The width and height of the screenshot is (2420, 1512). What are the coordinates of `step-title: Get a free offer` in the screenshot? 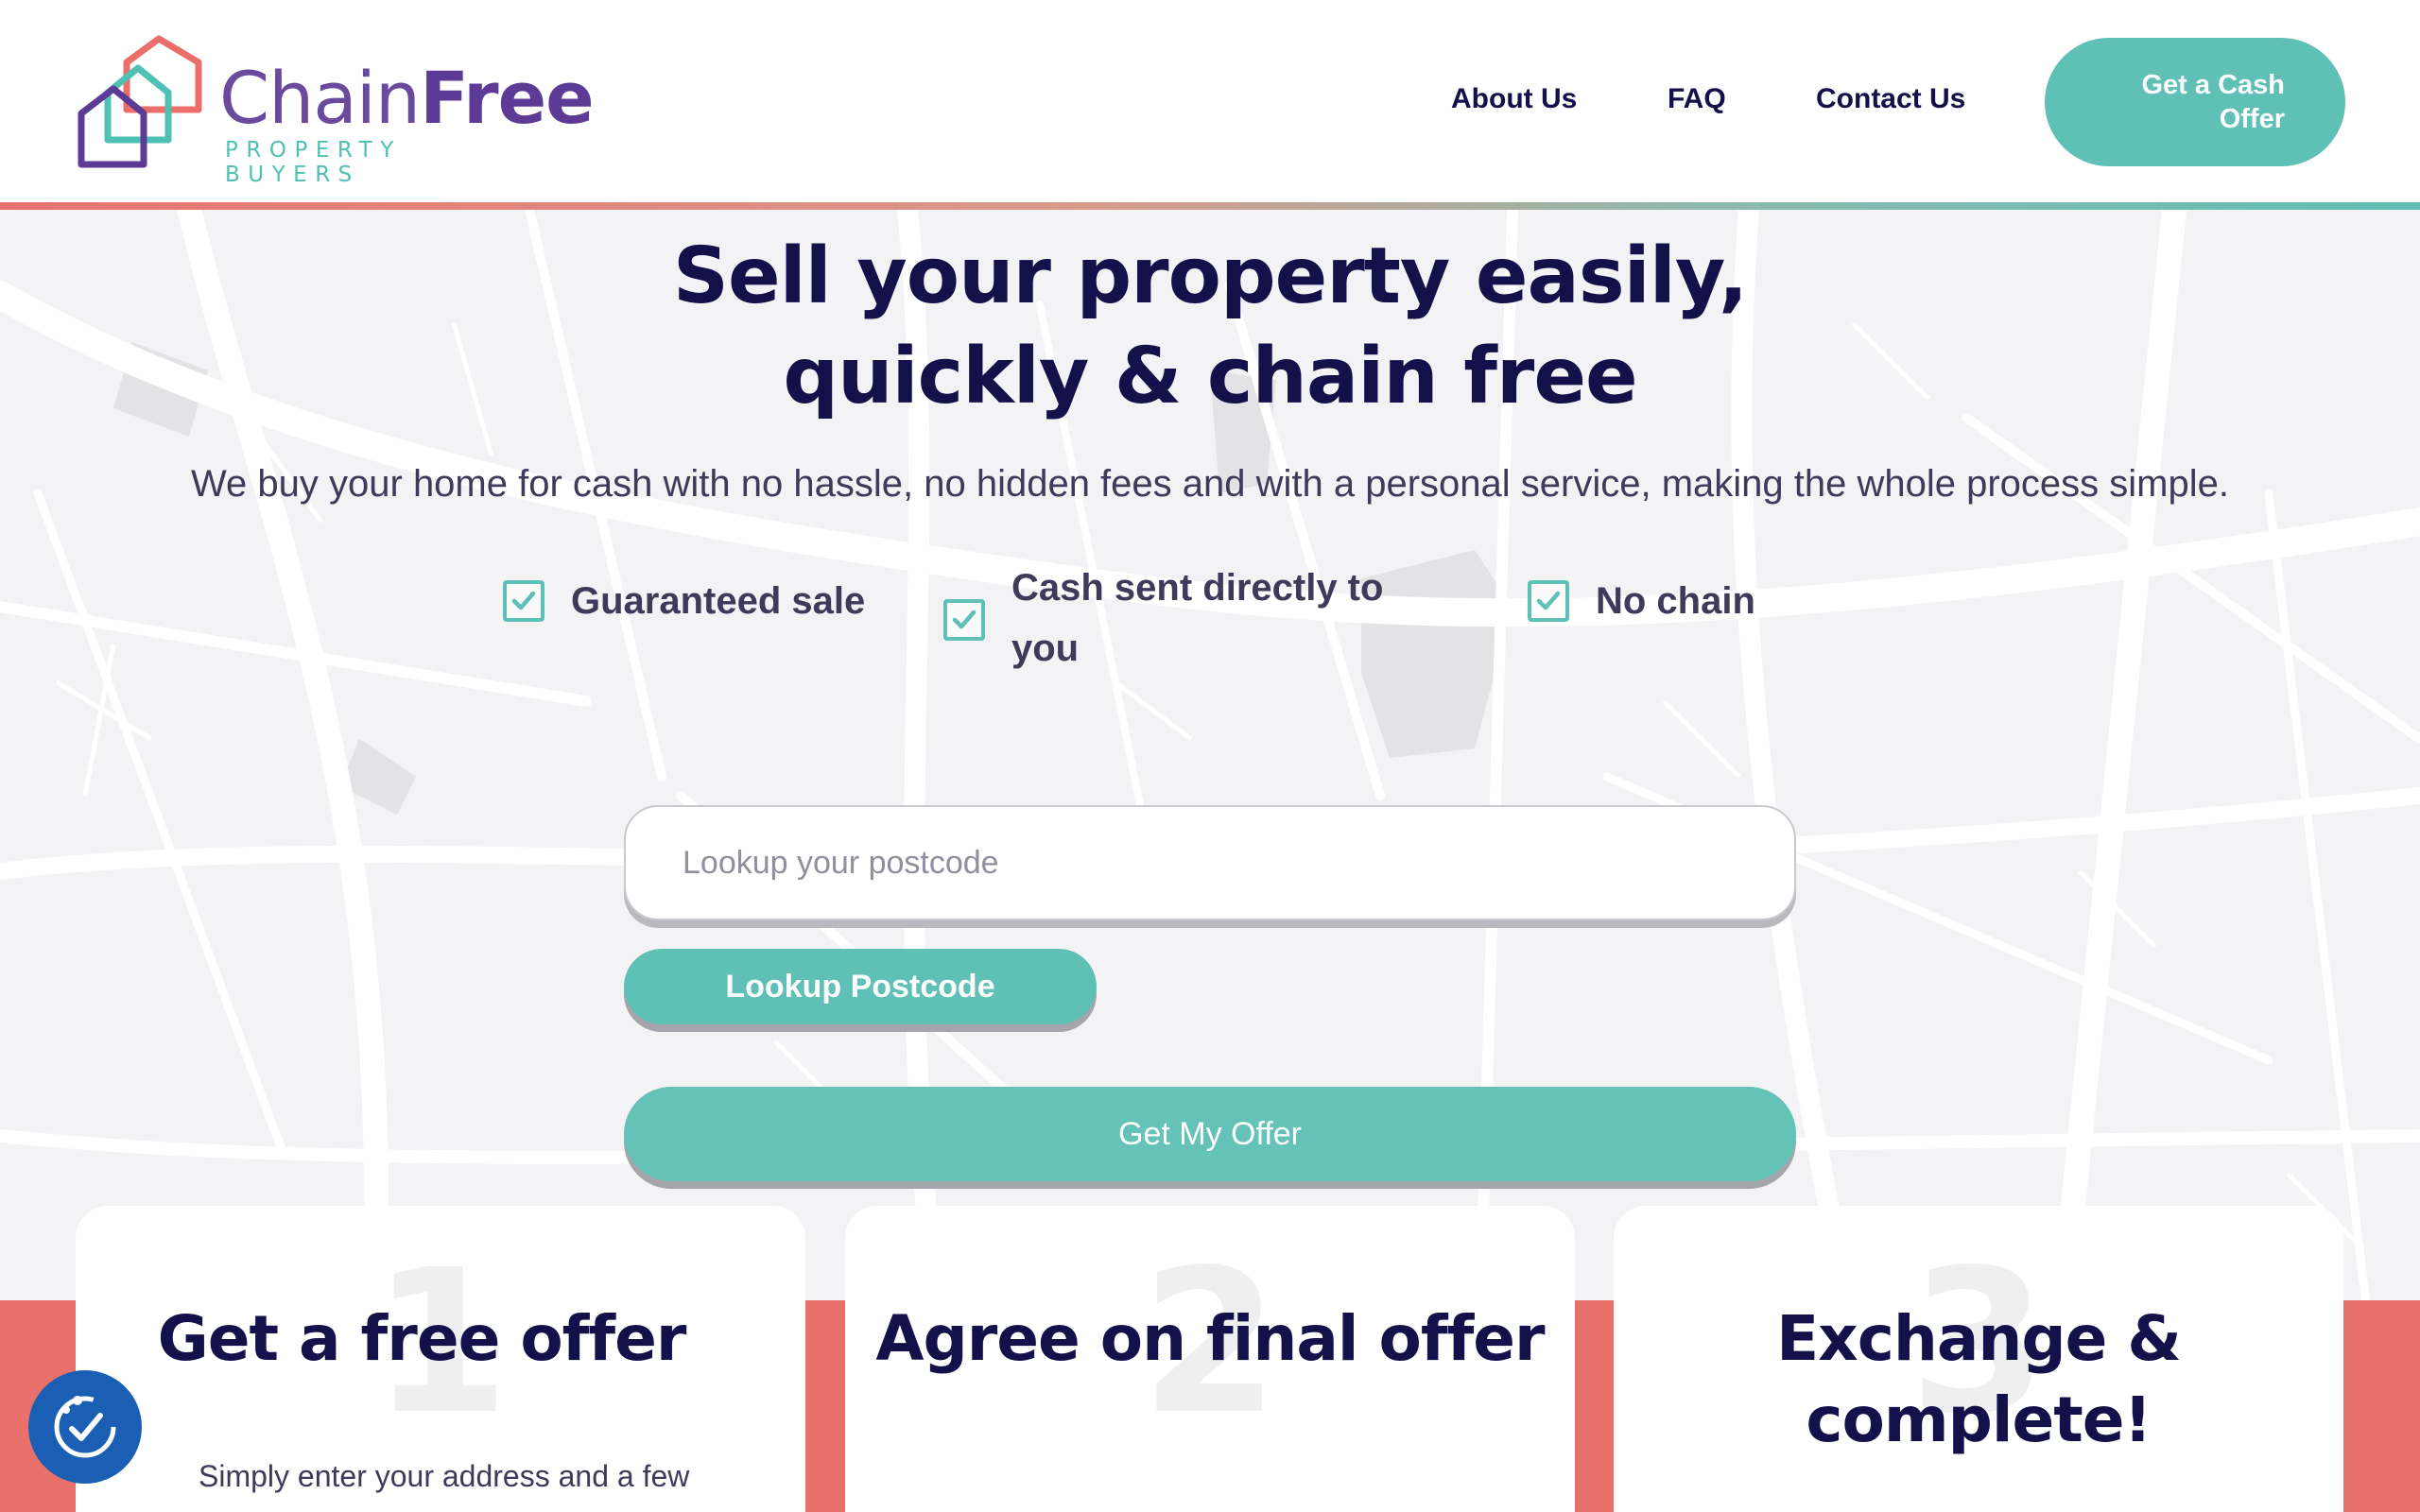 It's located at (422, 1338).